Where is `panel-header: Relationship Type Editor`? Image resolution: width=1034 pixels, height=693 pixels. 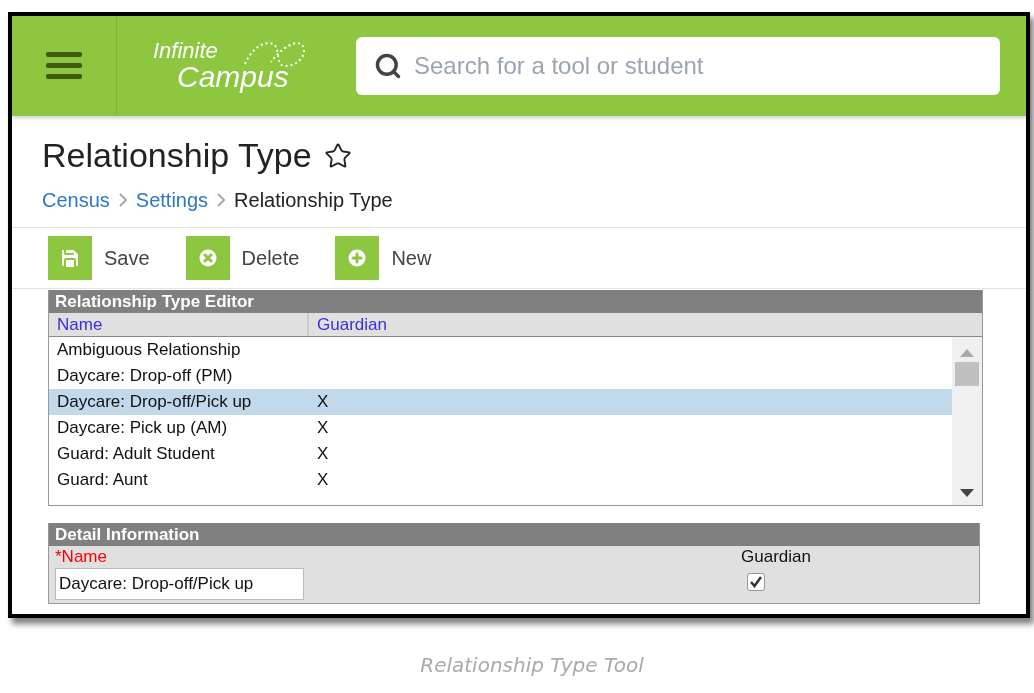
panel-header: Relationship Type Editor is located at coordinates (515, 301).